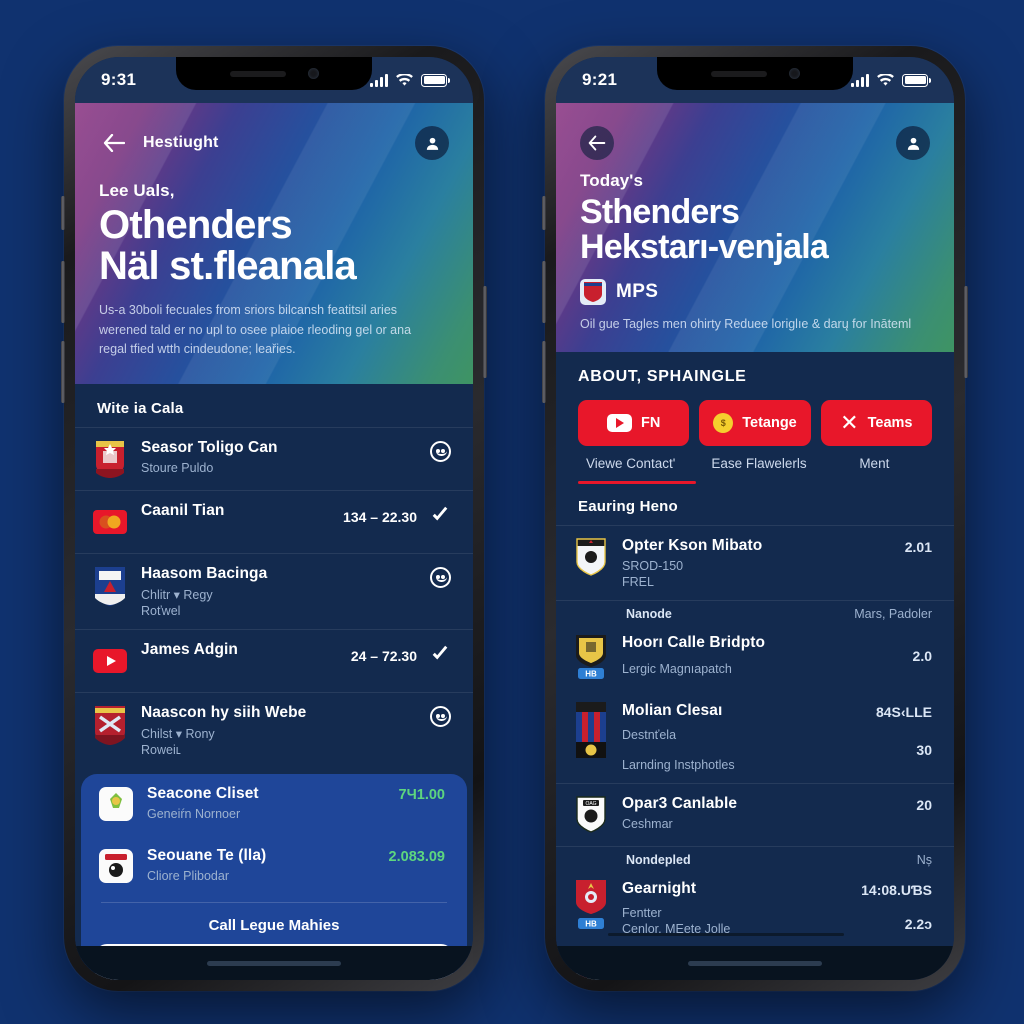 The width and height of the screenshot is (1024, 1024). I want to click on page-title-line2: Näl st.fleanala, so click(228, 266).